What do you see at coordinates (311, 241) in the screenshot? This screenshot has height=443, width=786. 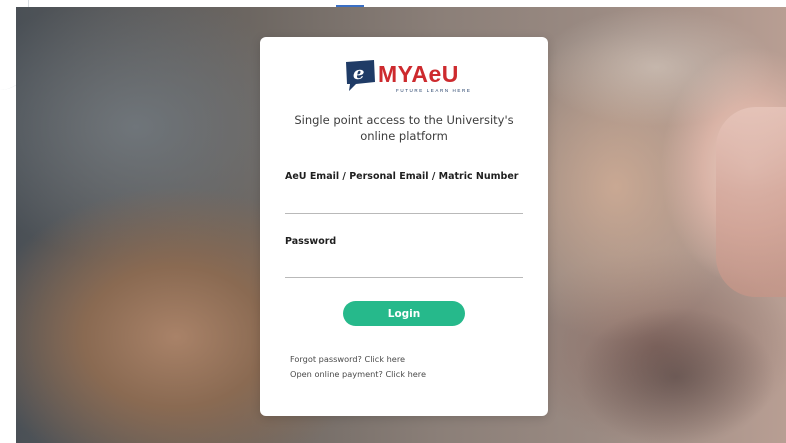 I see `password-label: Password` at bounding box center [311, 241].